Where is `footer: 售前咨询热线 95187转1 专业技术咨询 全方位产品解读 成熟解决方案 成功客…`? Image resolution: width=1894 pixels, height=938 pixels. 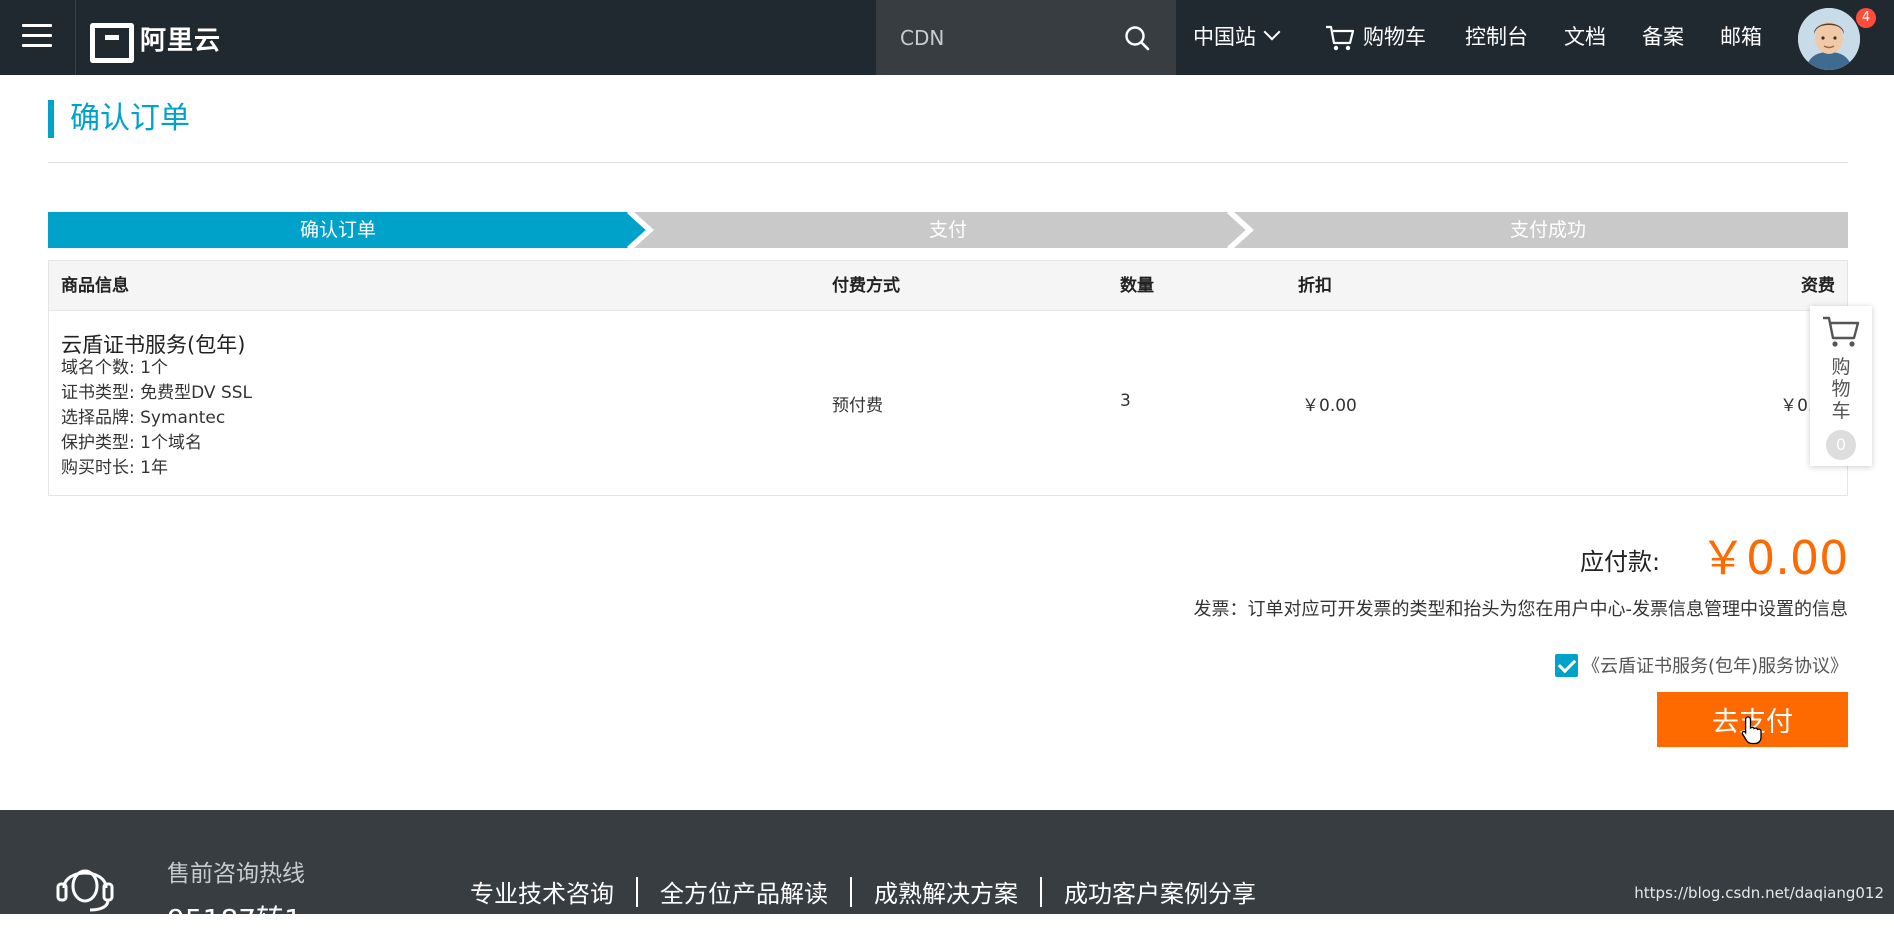 footer: 售前咨询热线 95187转1 专业技术咨询 全方位产品解读 成熟解决方案 成功客… is located at coordinates (947, 873).